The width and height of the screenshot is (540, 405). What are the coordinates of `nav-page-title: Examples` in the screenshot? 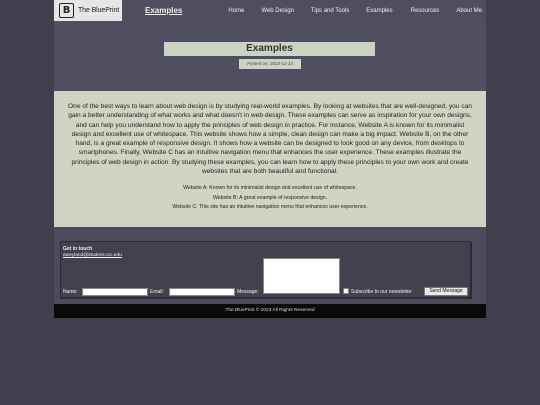 It's located at (163, 10).